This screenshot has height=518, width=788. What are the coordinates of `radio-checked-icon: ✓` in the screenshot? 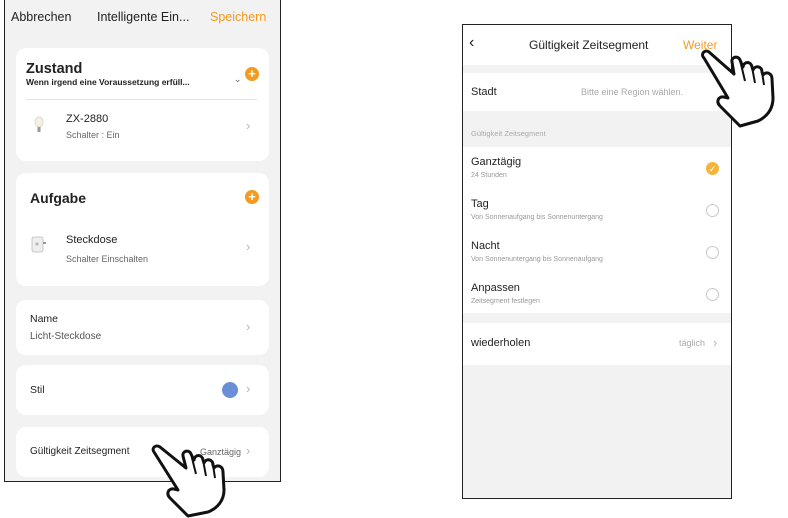 It's located at (712, 168).